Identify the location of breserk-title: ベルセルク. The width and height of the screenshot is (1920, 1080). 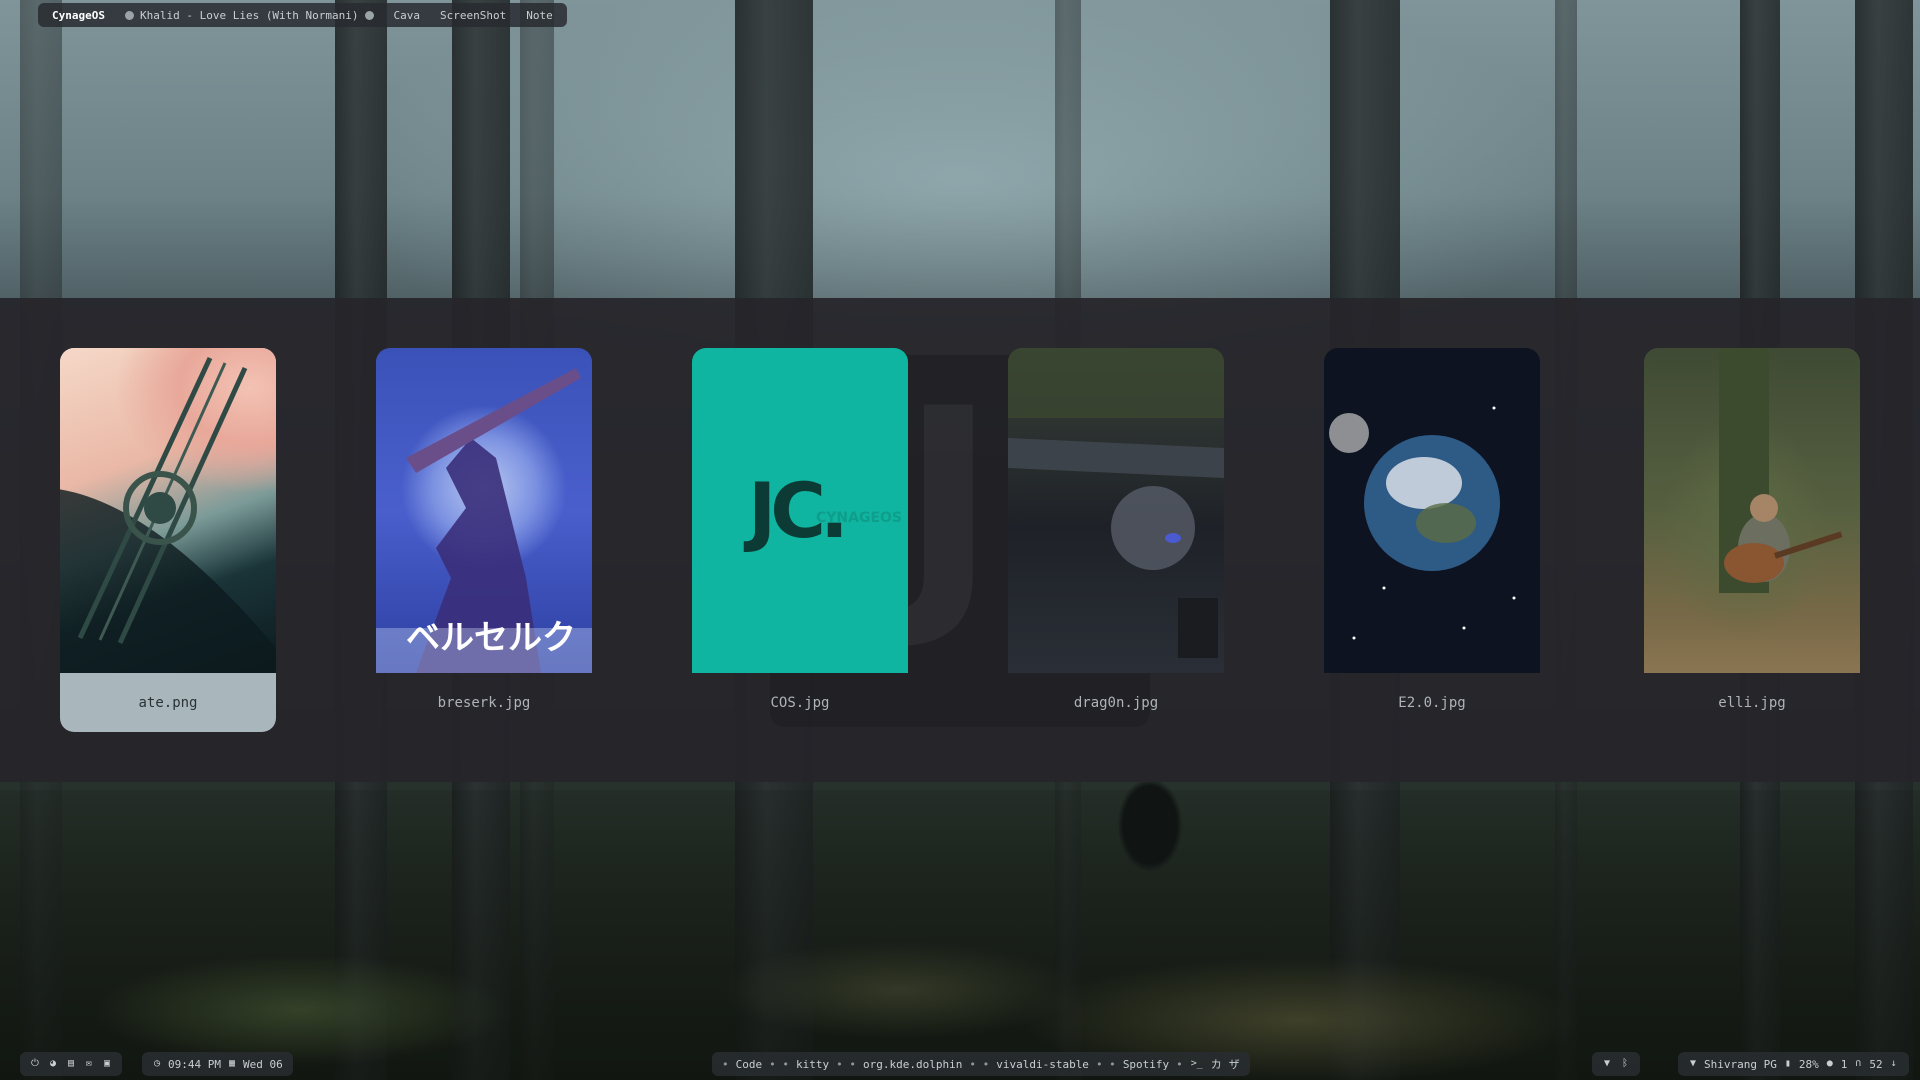
(491, 638).